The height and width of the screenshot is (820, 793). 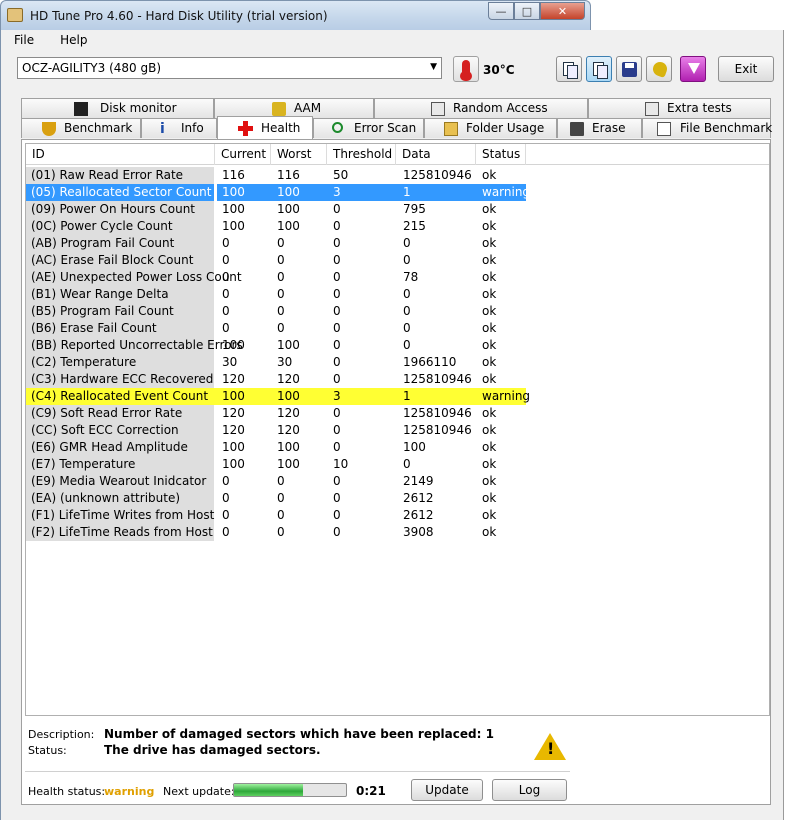 What do you see at coordinates (481, 108) in the screenshot?
I see `tab-random-access: Random Access` at bounding box center [481, 108].